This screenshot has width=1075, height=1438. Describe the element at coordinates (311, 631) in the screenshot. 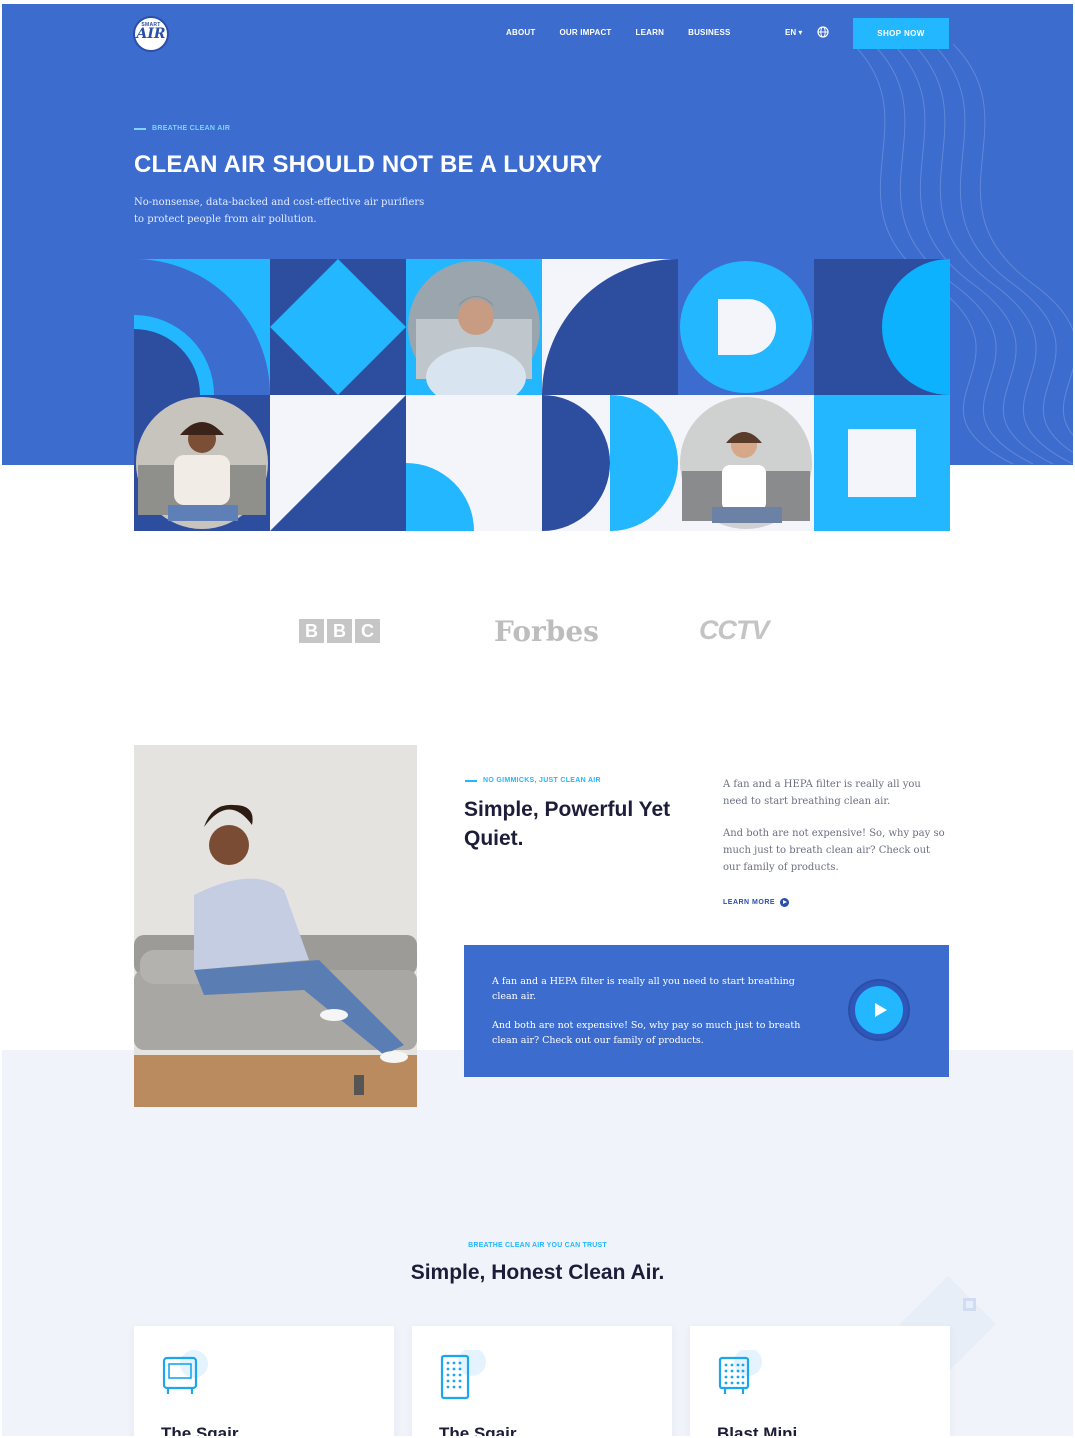

I see `bbc-letter-b1: B` at that location.